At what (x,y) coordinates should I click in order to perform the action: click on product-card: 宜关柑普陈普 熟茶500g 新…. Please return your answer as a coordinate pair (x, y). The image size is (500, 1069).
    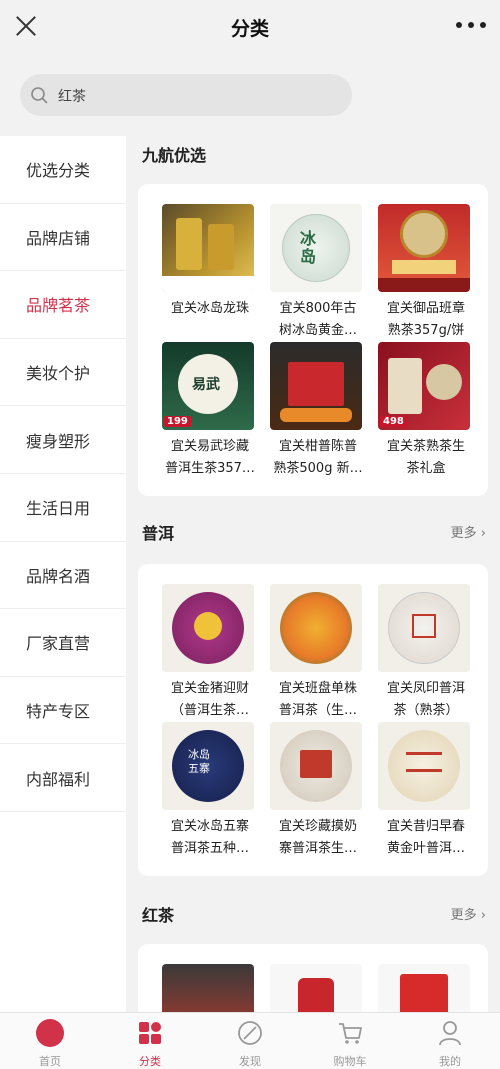
    Looking at the image, I should click on (318, 411).